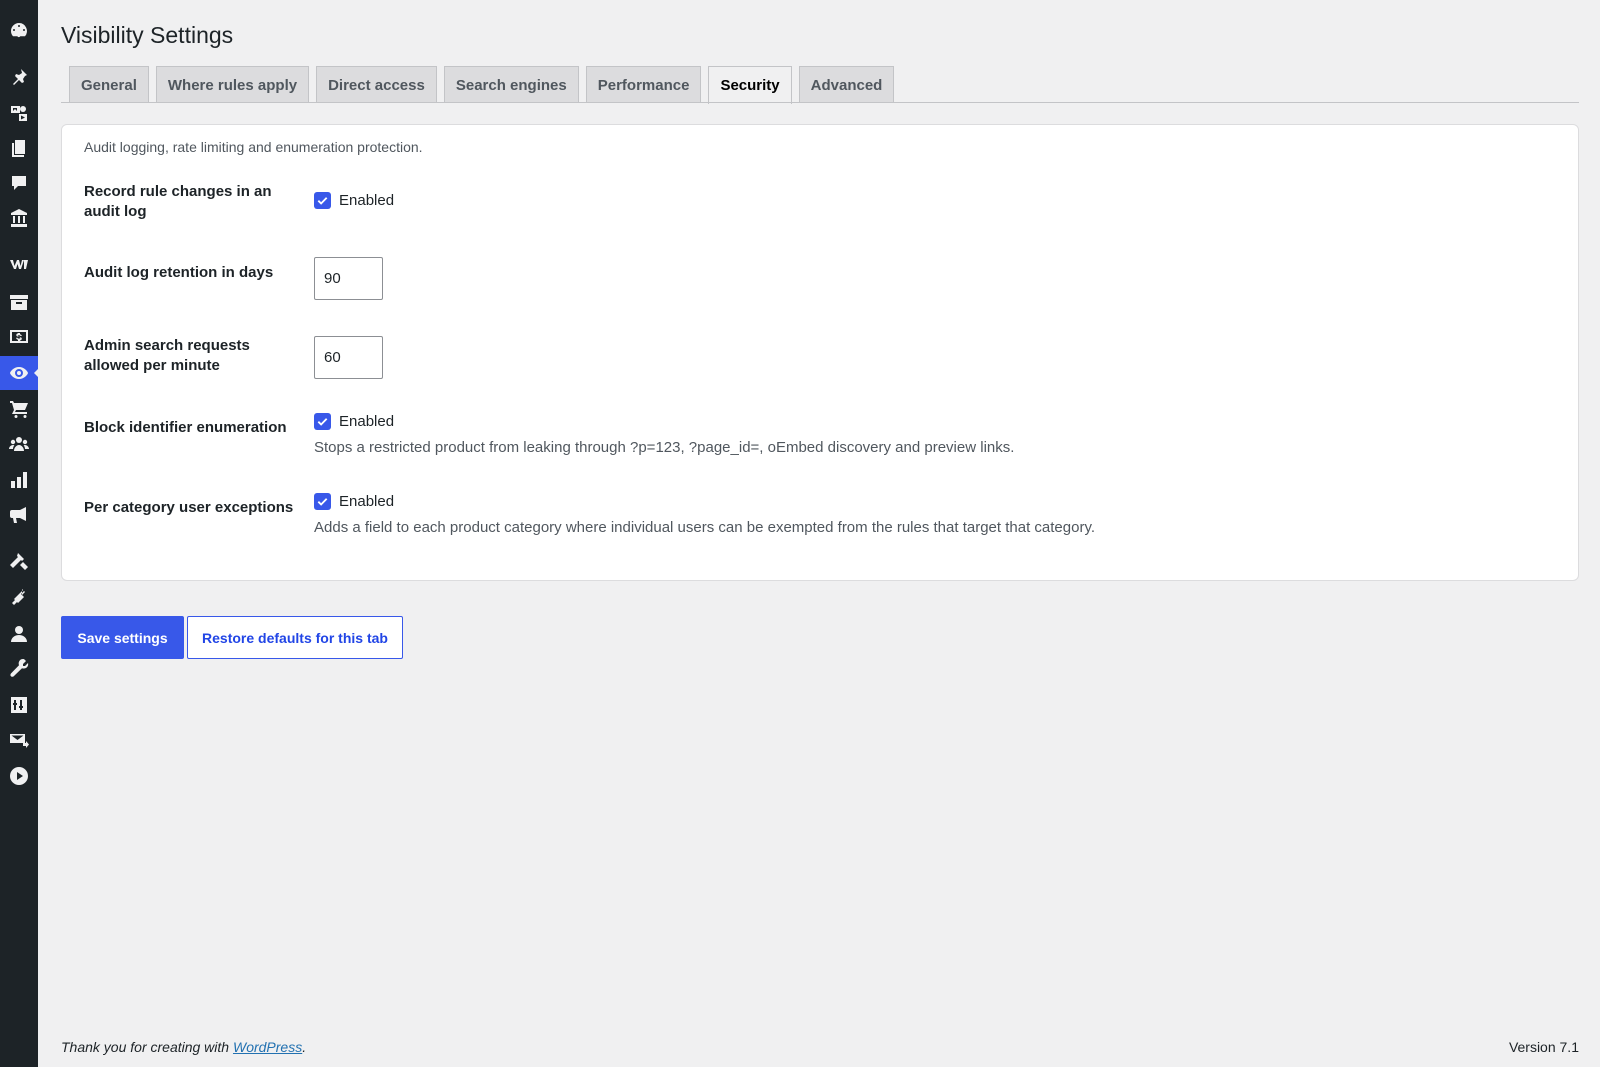  I want to click on tab-general: General, so click(109, 84).